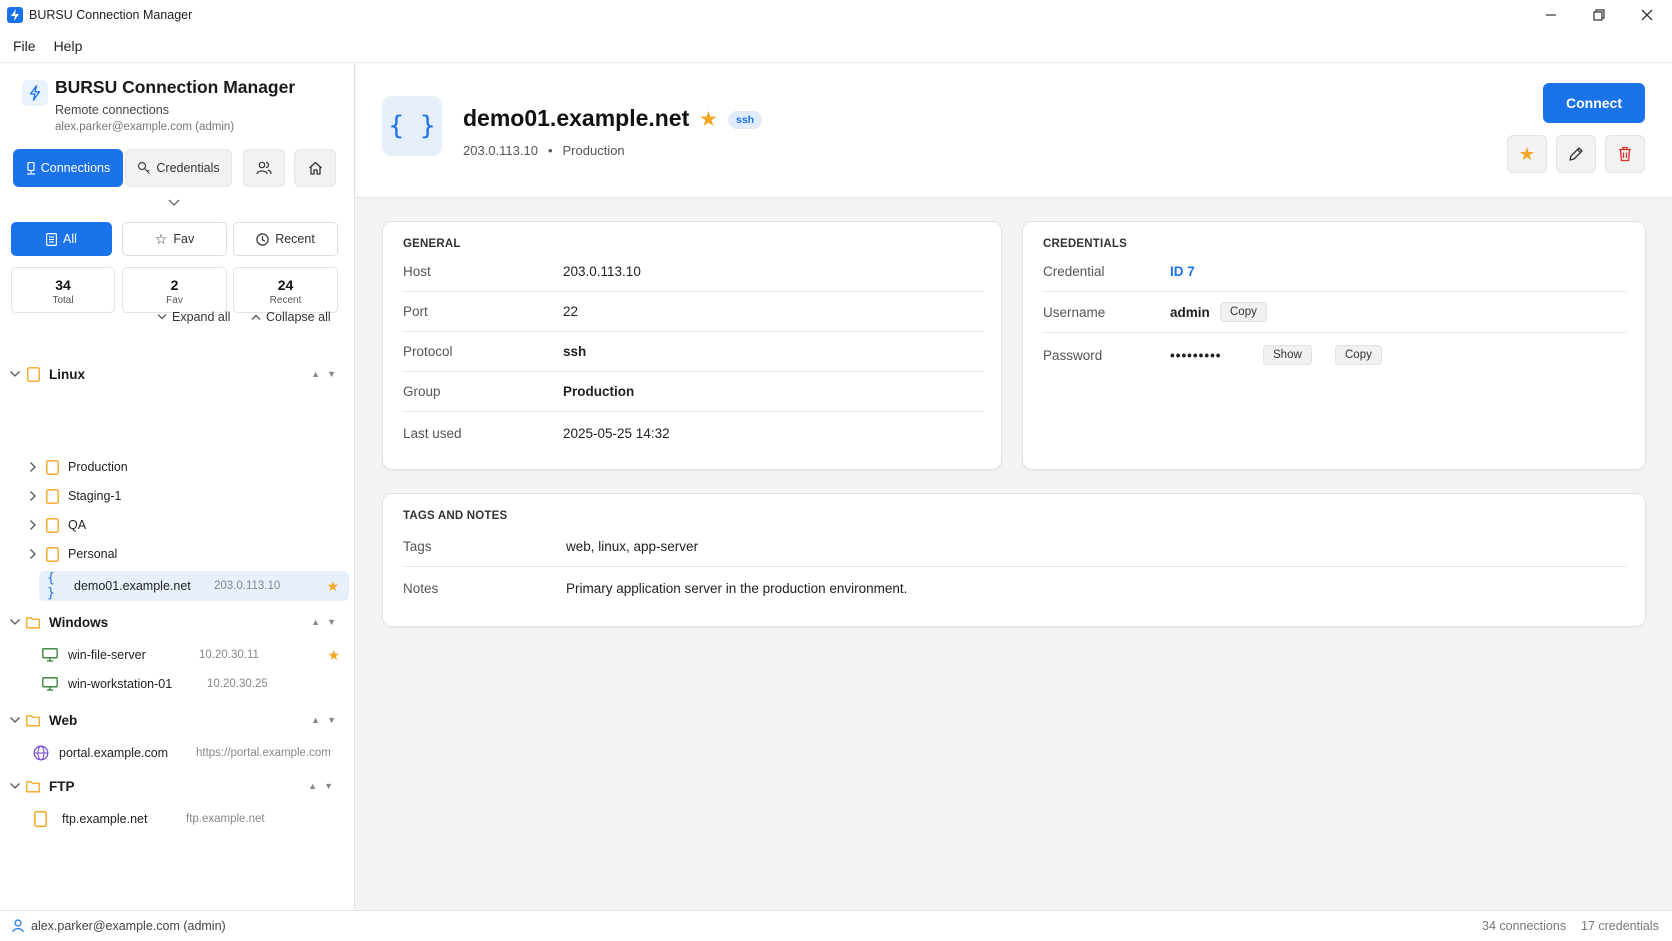  I want to click on field-value: 2025-05-25 14:32, so click(616, 433).